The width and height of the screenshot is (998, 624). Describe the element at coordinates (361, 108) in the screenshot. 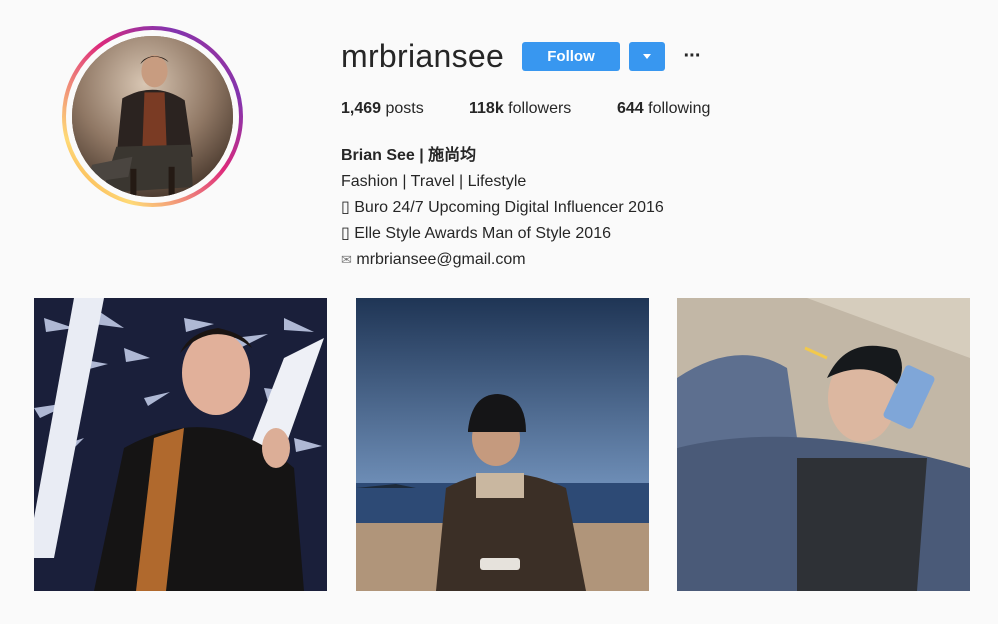

I see `posts-count: 1,469` at that location.